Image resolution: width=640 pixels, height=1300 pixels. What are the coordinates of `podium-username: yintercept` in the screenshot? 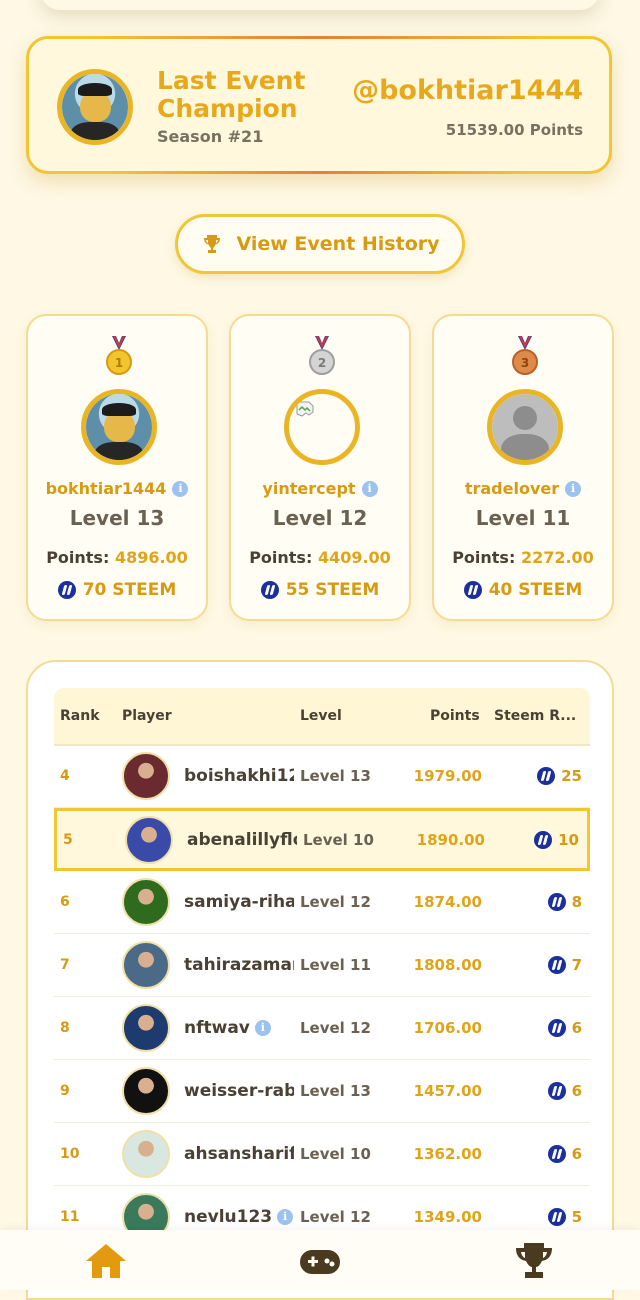 It's located at (308, 488).